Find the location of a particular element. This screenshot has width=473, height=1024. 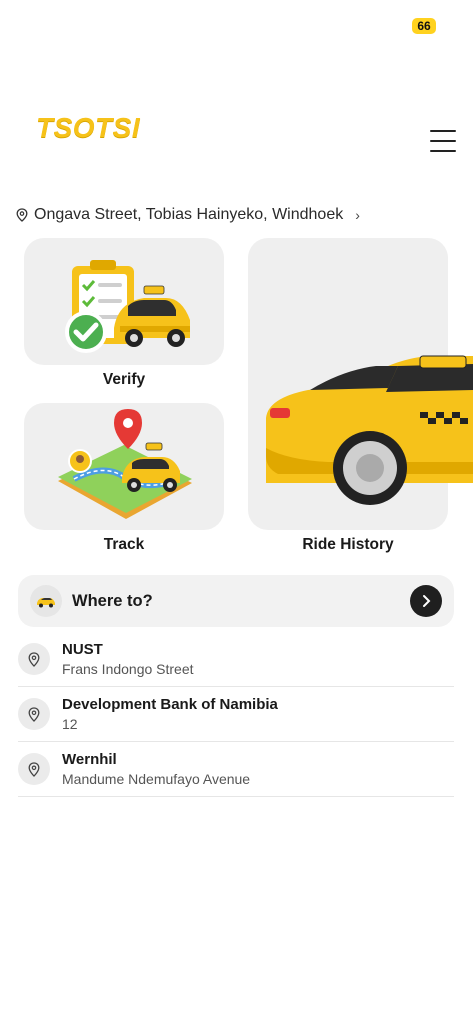

arrow-right-icon is located at coordinates (426, 601).